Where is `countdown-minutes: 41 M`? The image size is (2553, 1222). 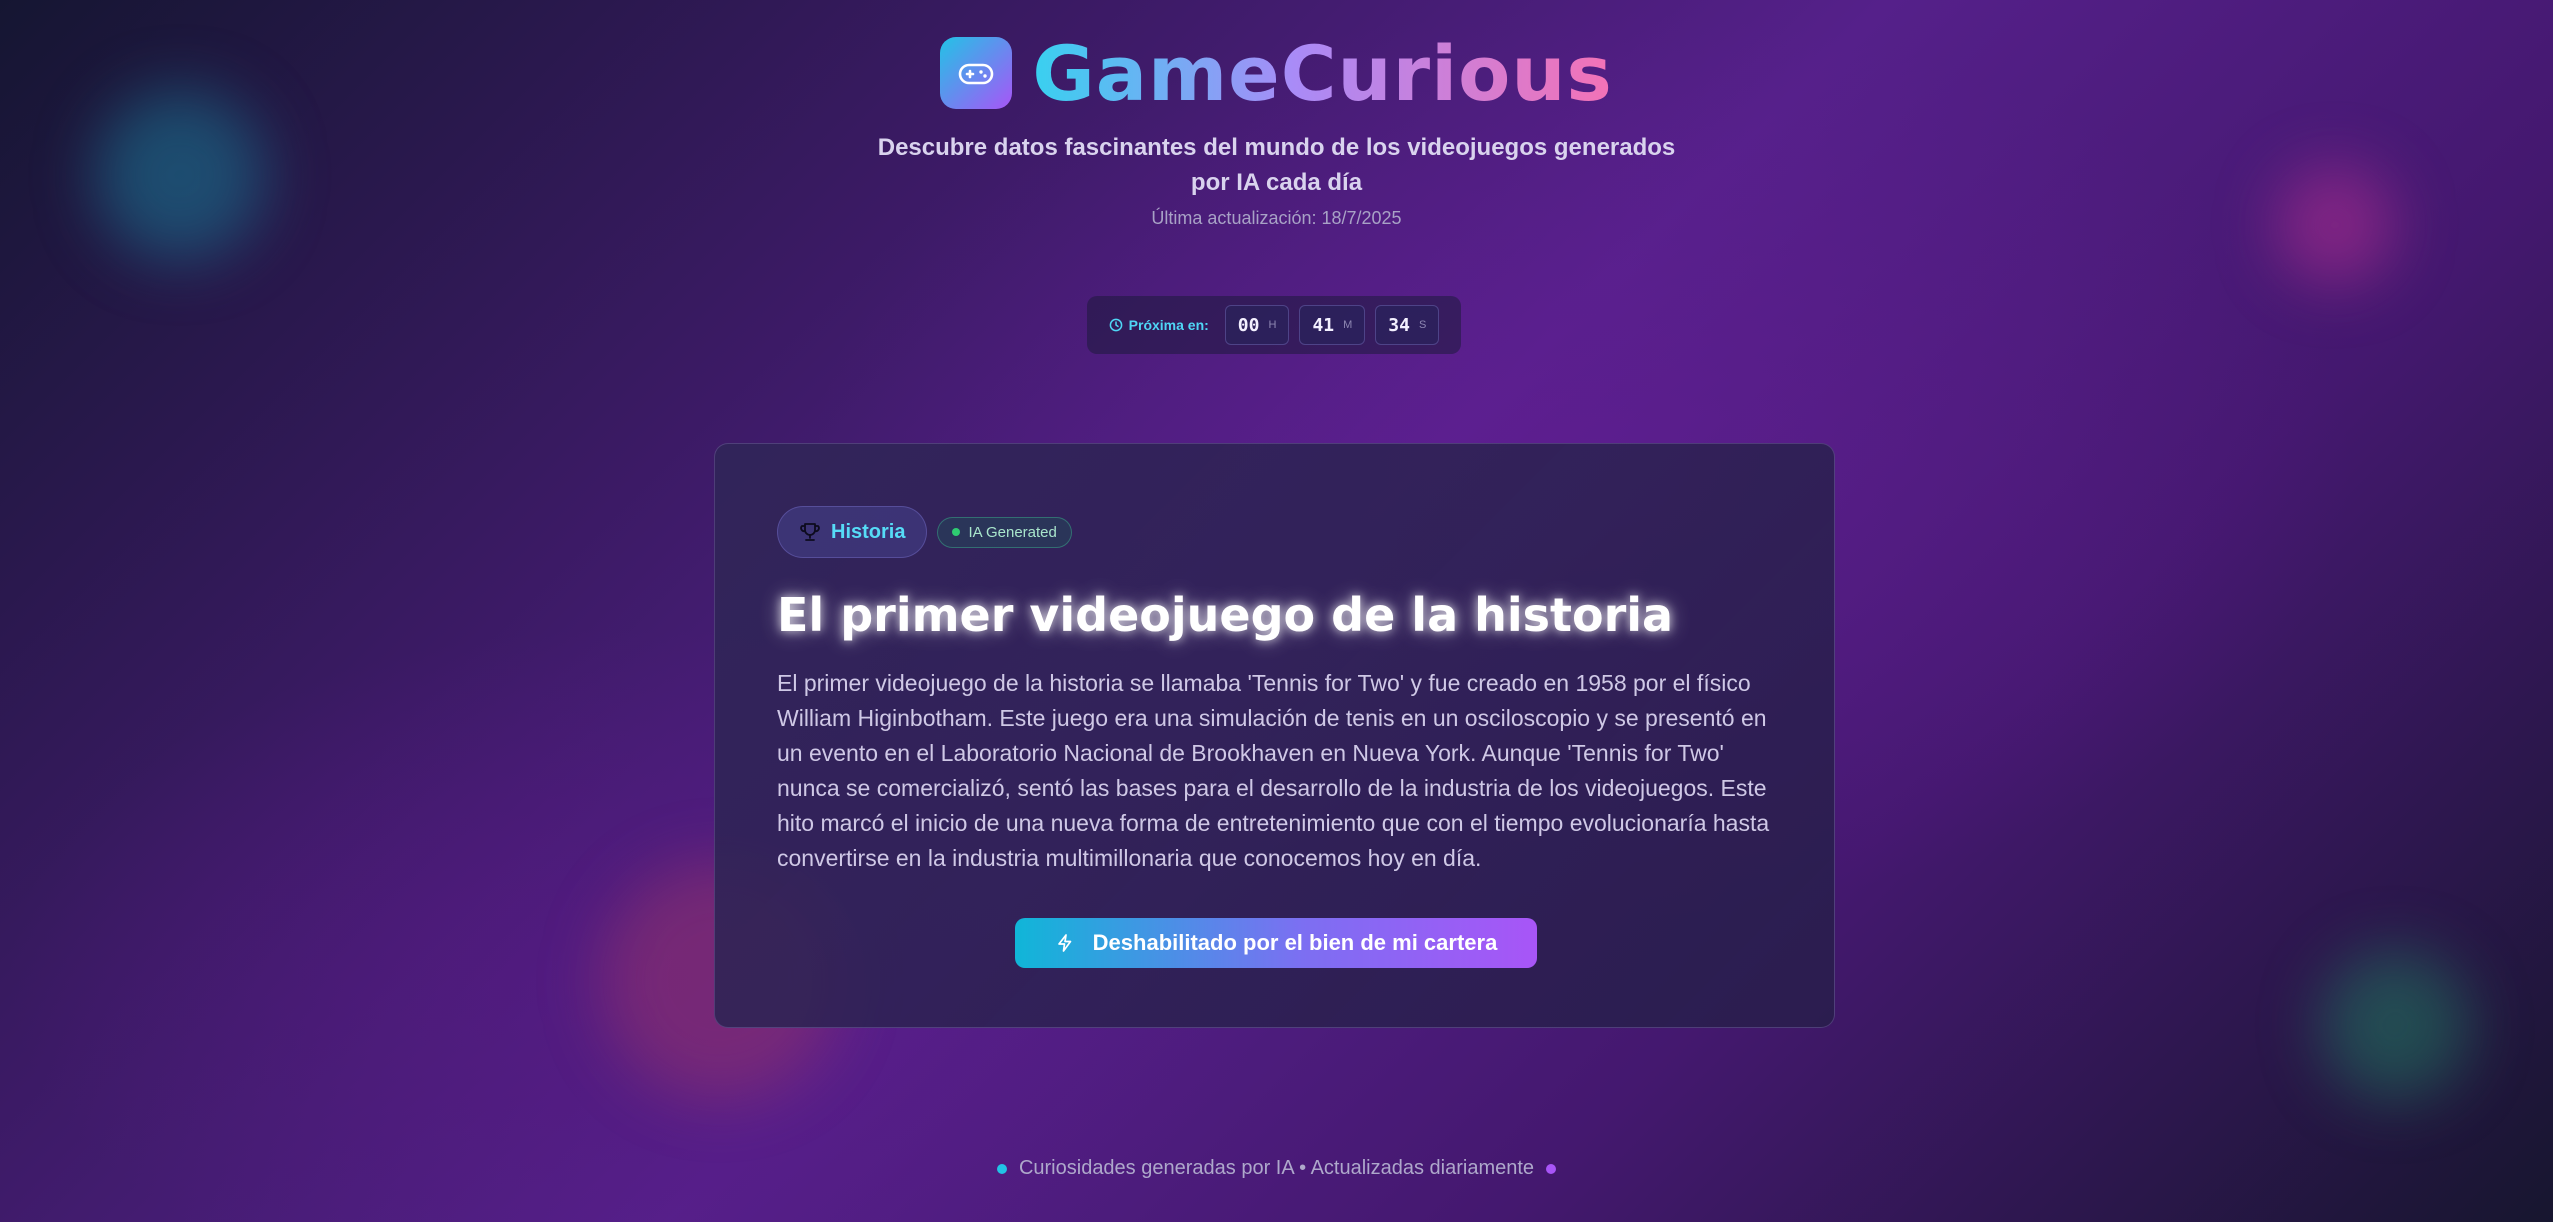
countdown-minutes: 41 M is located at coordinates (1332, 325).